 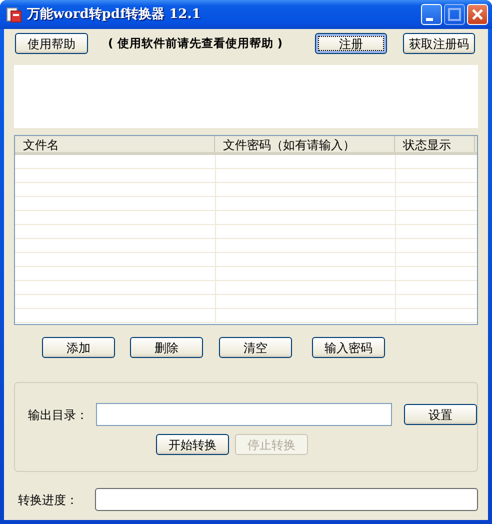 What do you see at coordinates (14, 14) in the screenshot?
I see `app-icon` at bounding box center [14, 14].